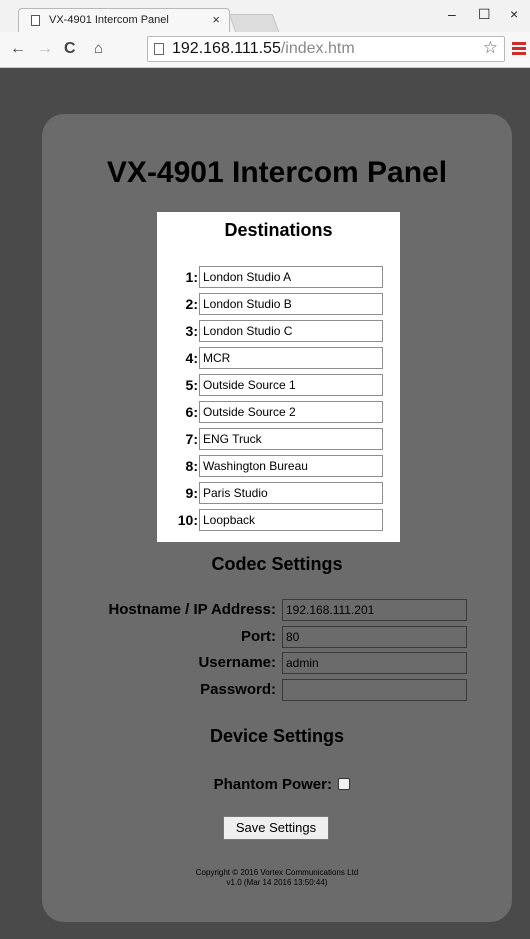 The width and height of the screenshot is (530, 939). I want to click on reload-icon: C, so click(70, 49).